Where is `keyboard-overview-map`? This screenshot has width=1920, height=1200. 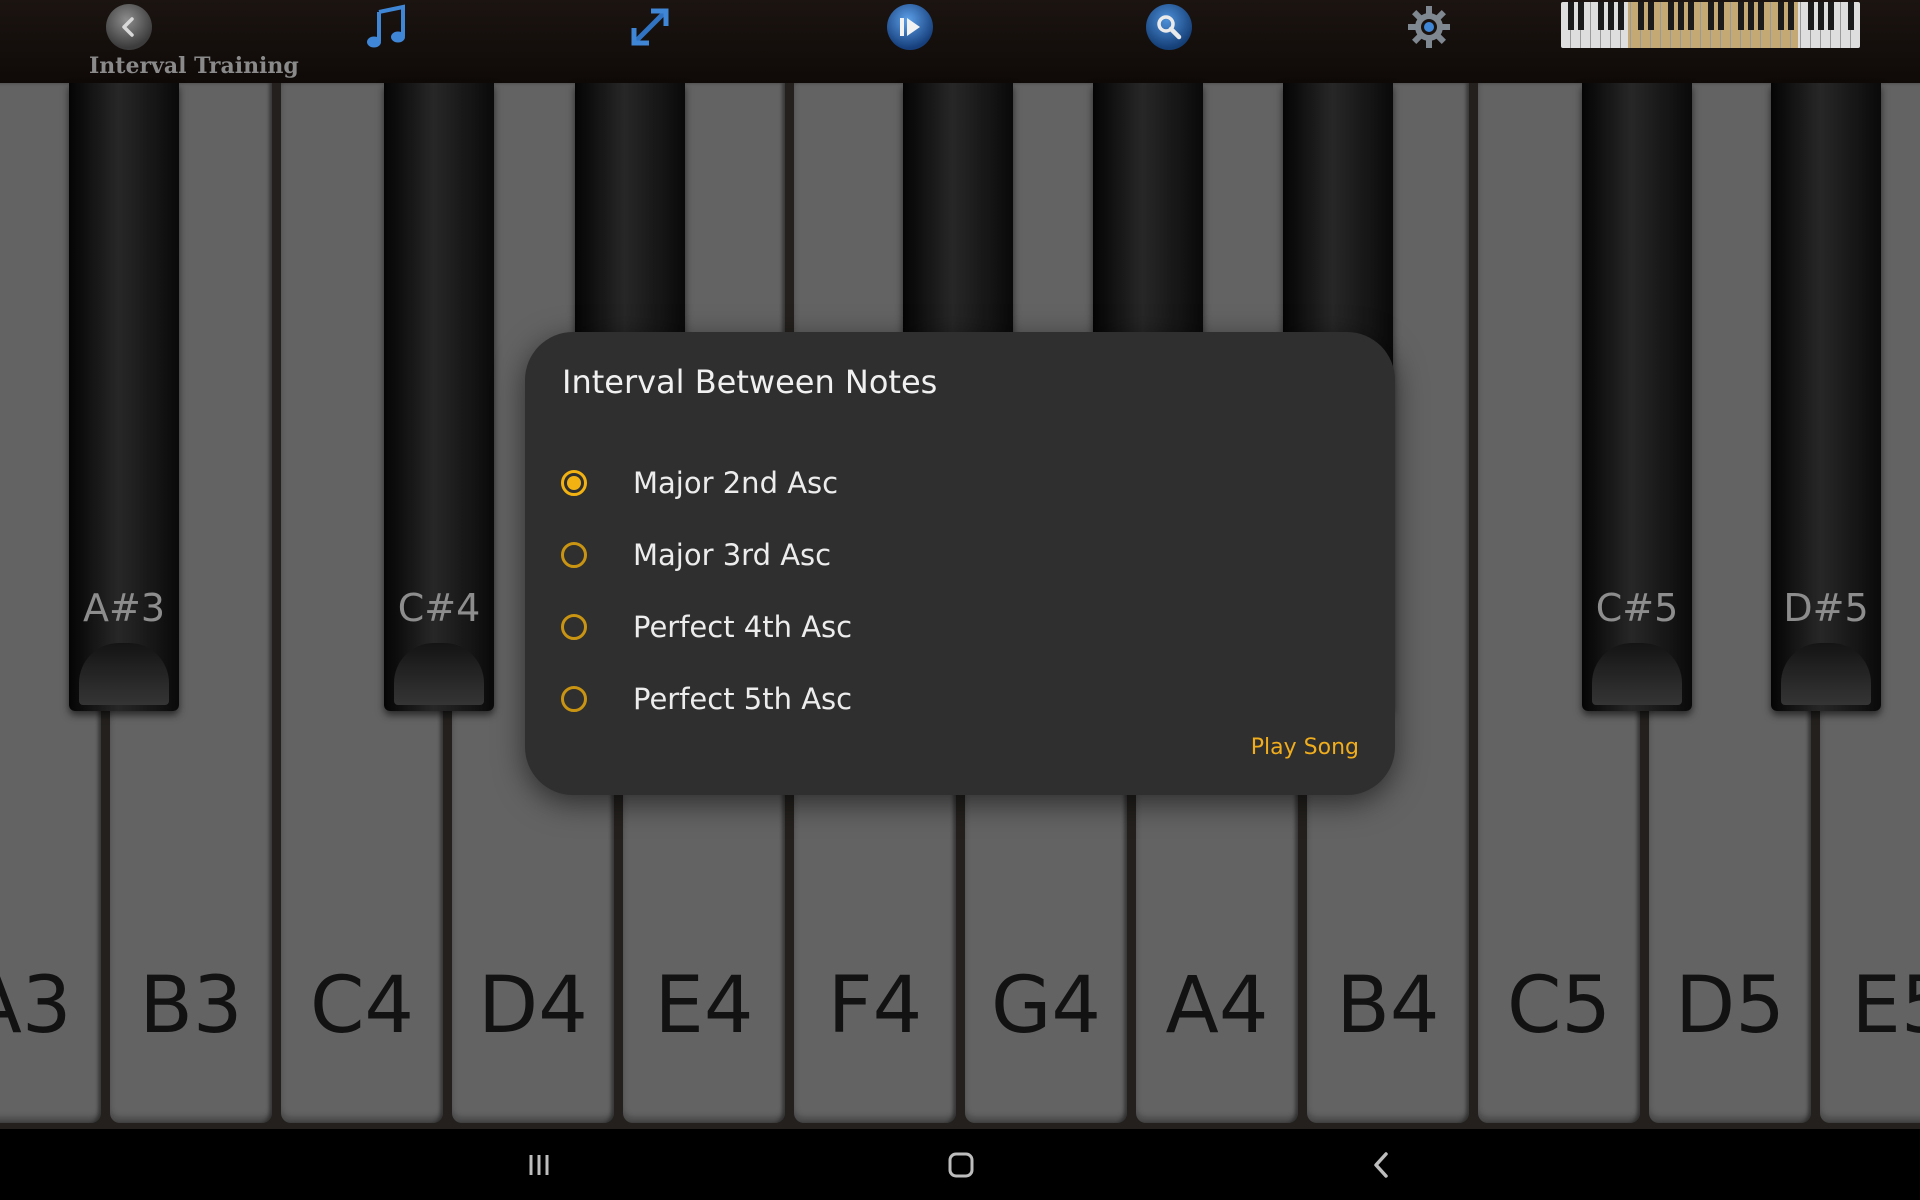
keyboard-overview-map is located at coordinates (1710, 25).